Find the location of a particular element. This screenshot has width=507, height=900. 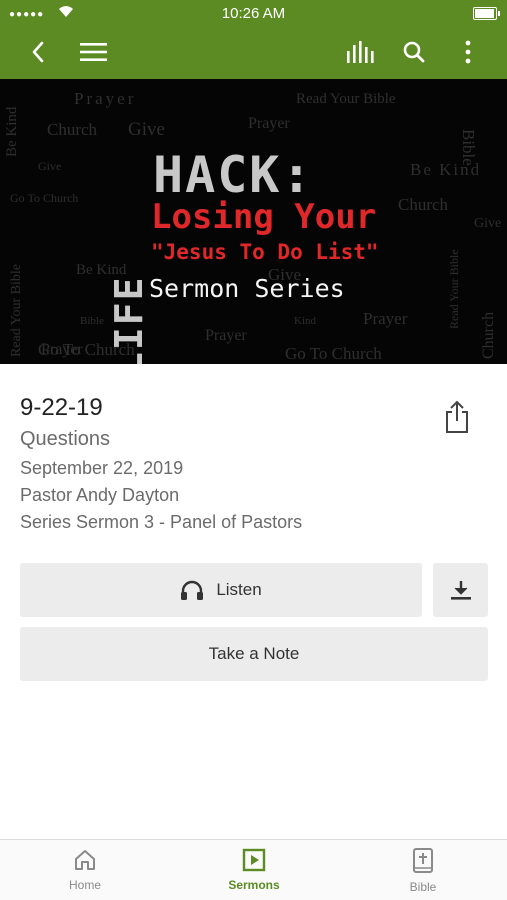

status-bar: ●●●●● 10:26 AM is located at coordinates (253, 14).